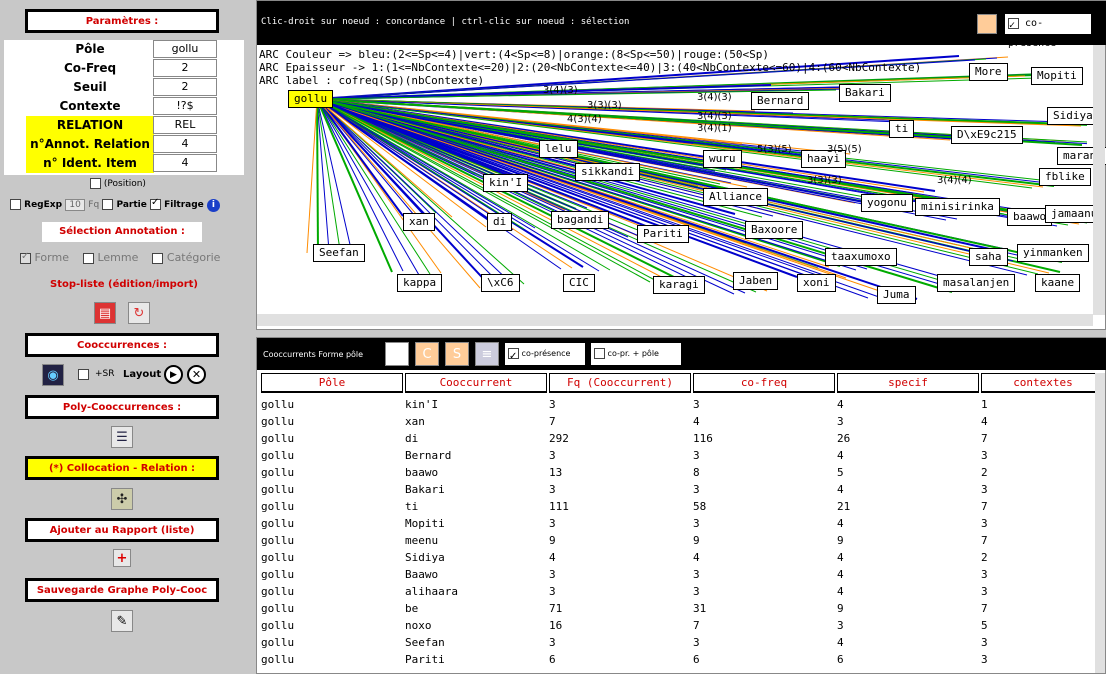  I want to click on forme-checkbox, so click(25, 257).